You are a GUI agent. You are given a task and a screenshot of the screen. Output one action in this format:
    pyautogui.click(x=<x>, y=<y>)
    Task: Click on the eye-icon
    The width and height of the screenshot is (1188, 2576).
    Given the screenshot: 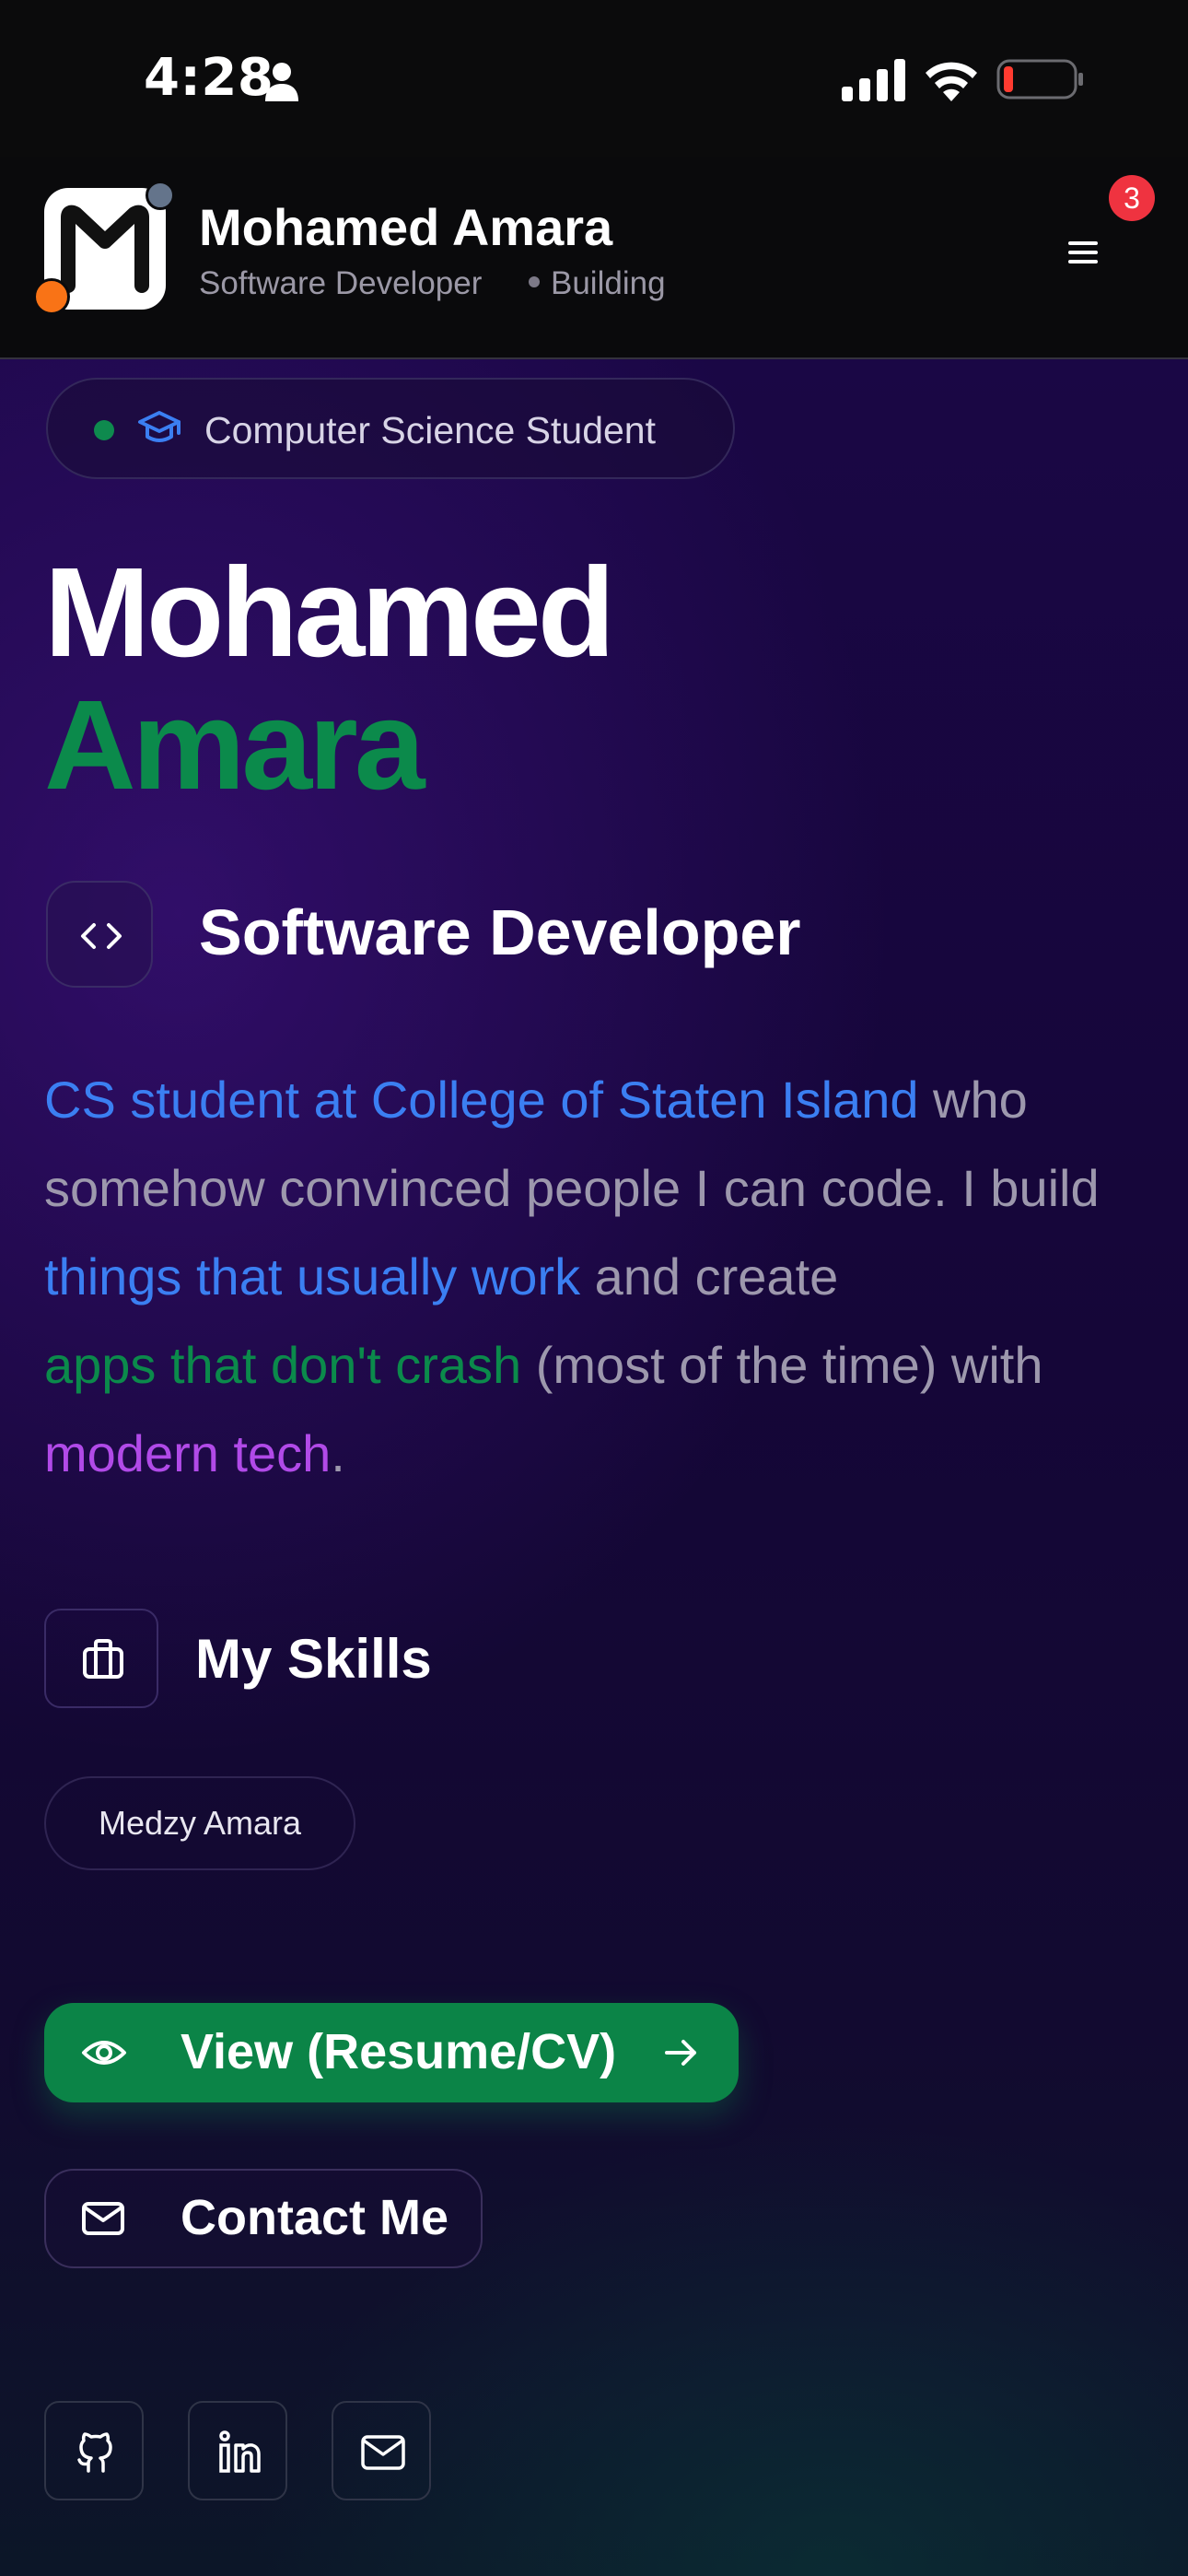 What is the action you would take?
    pyautogui.click(x=104, y=2053)
    